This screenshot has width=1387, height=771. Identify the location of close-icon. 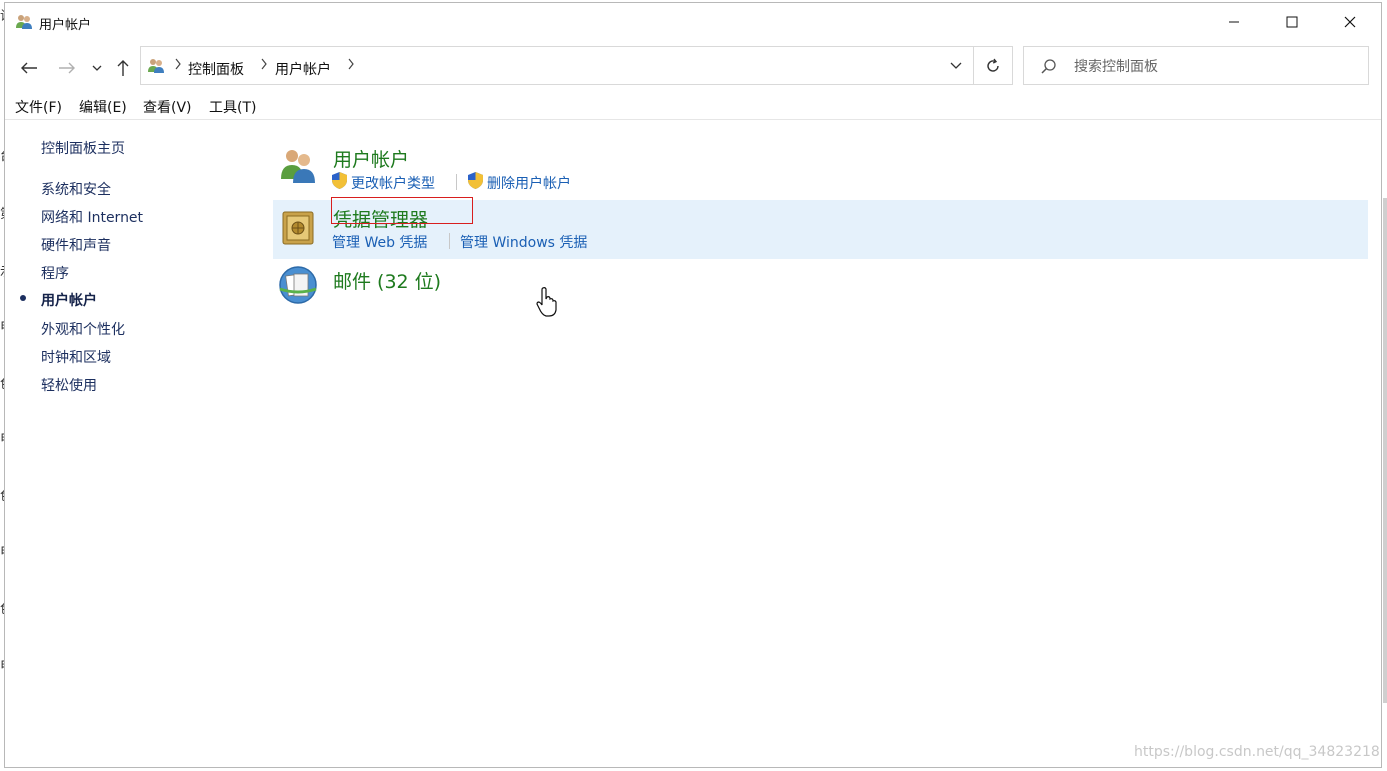
(1350, 22).